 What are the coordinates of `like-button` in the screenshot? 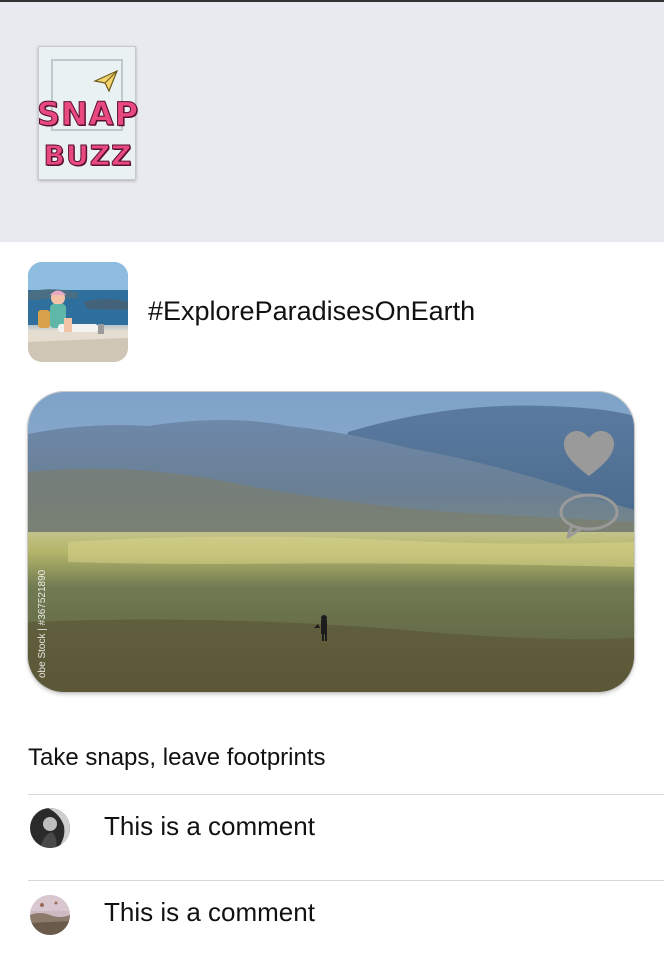 It's located at (589, 455).